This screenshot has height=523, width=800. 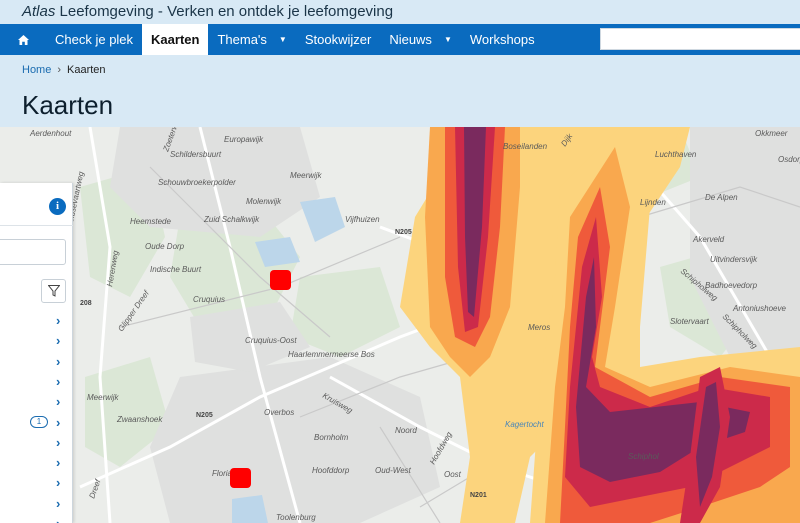 I want to click on filter-button, so click(x=53, y=291).